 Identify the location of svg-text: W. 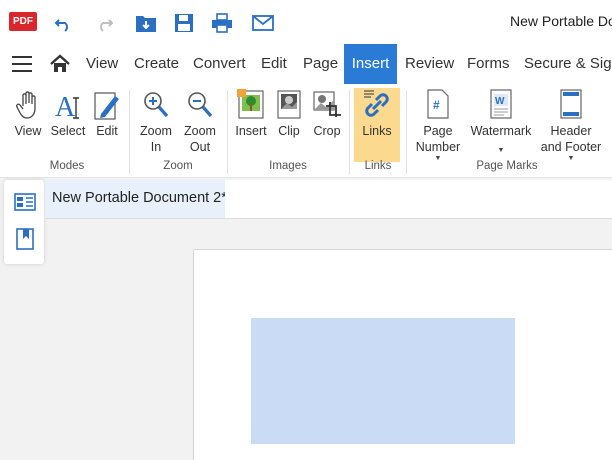
(500, 101).